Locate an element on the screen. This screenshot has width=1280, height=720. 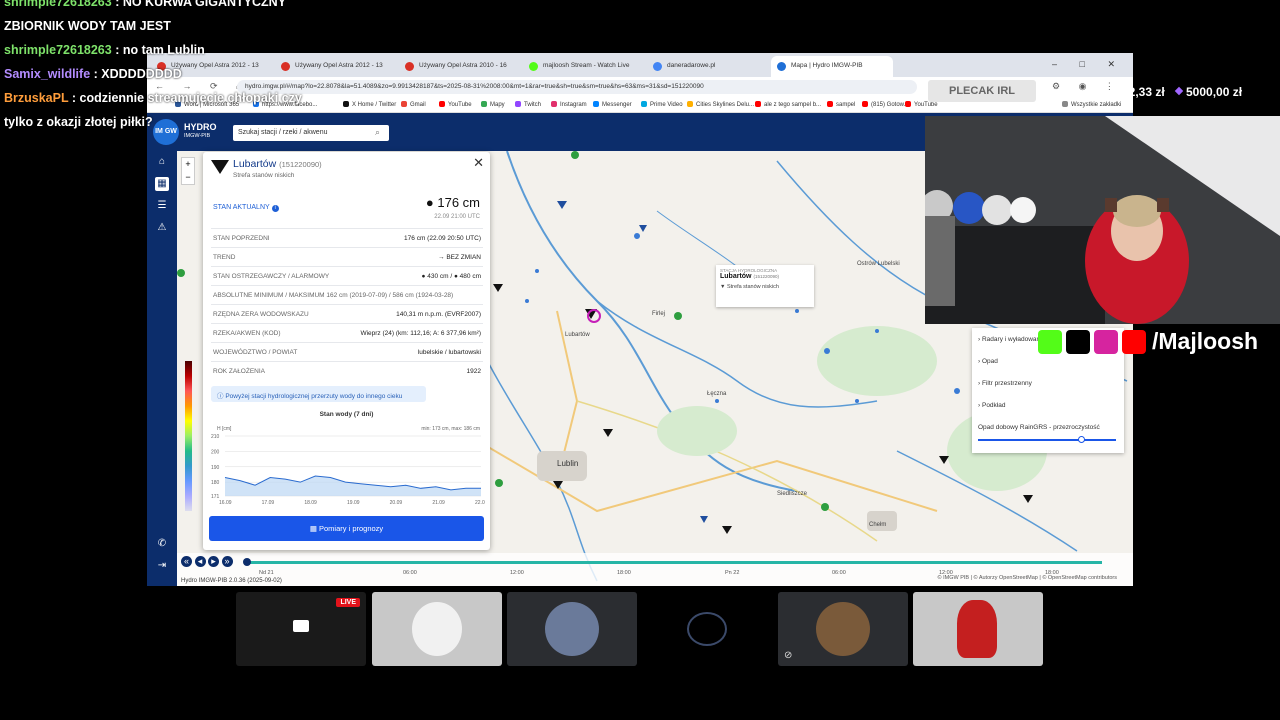
warning-icon: ⚠ is located at coordinates (162, 228).